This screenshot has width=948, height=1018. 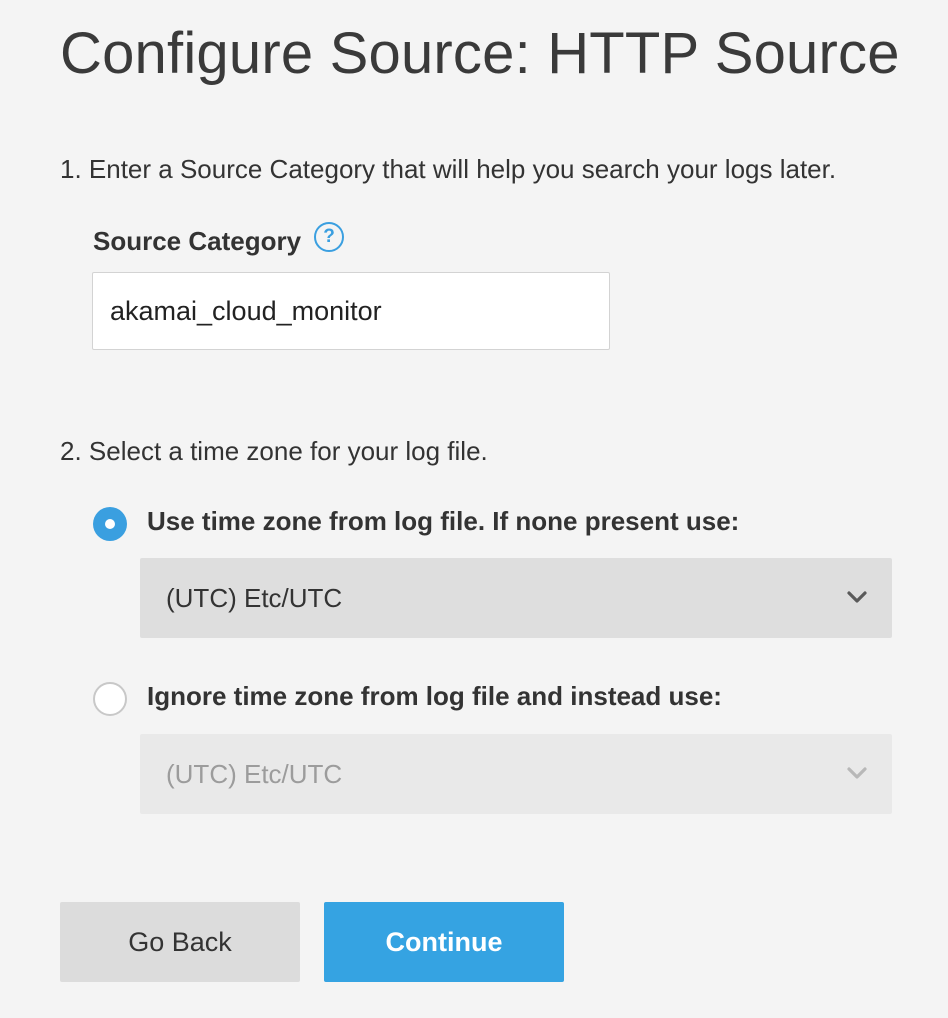 I want to click on page-title: Configure Source: HTTP Source, so click(x=480, y=53).